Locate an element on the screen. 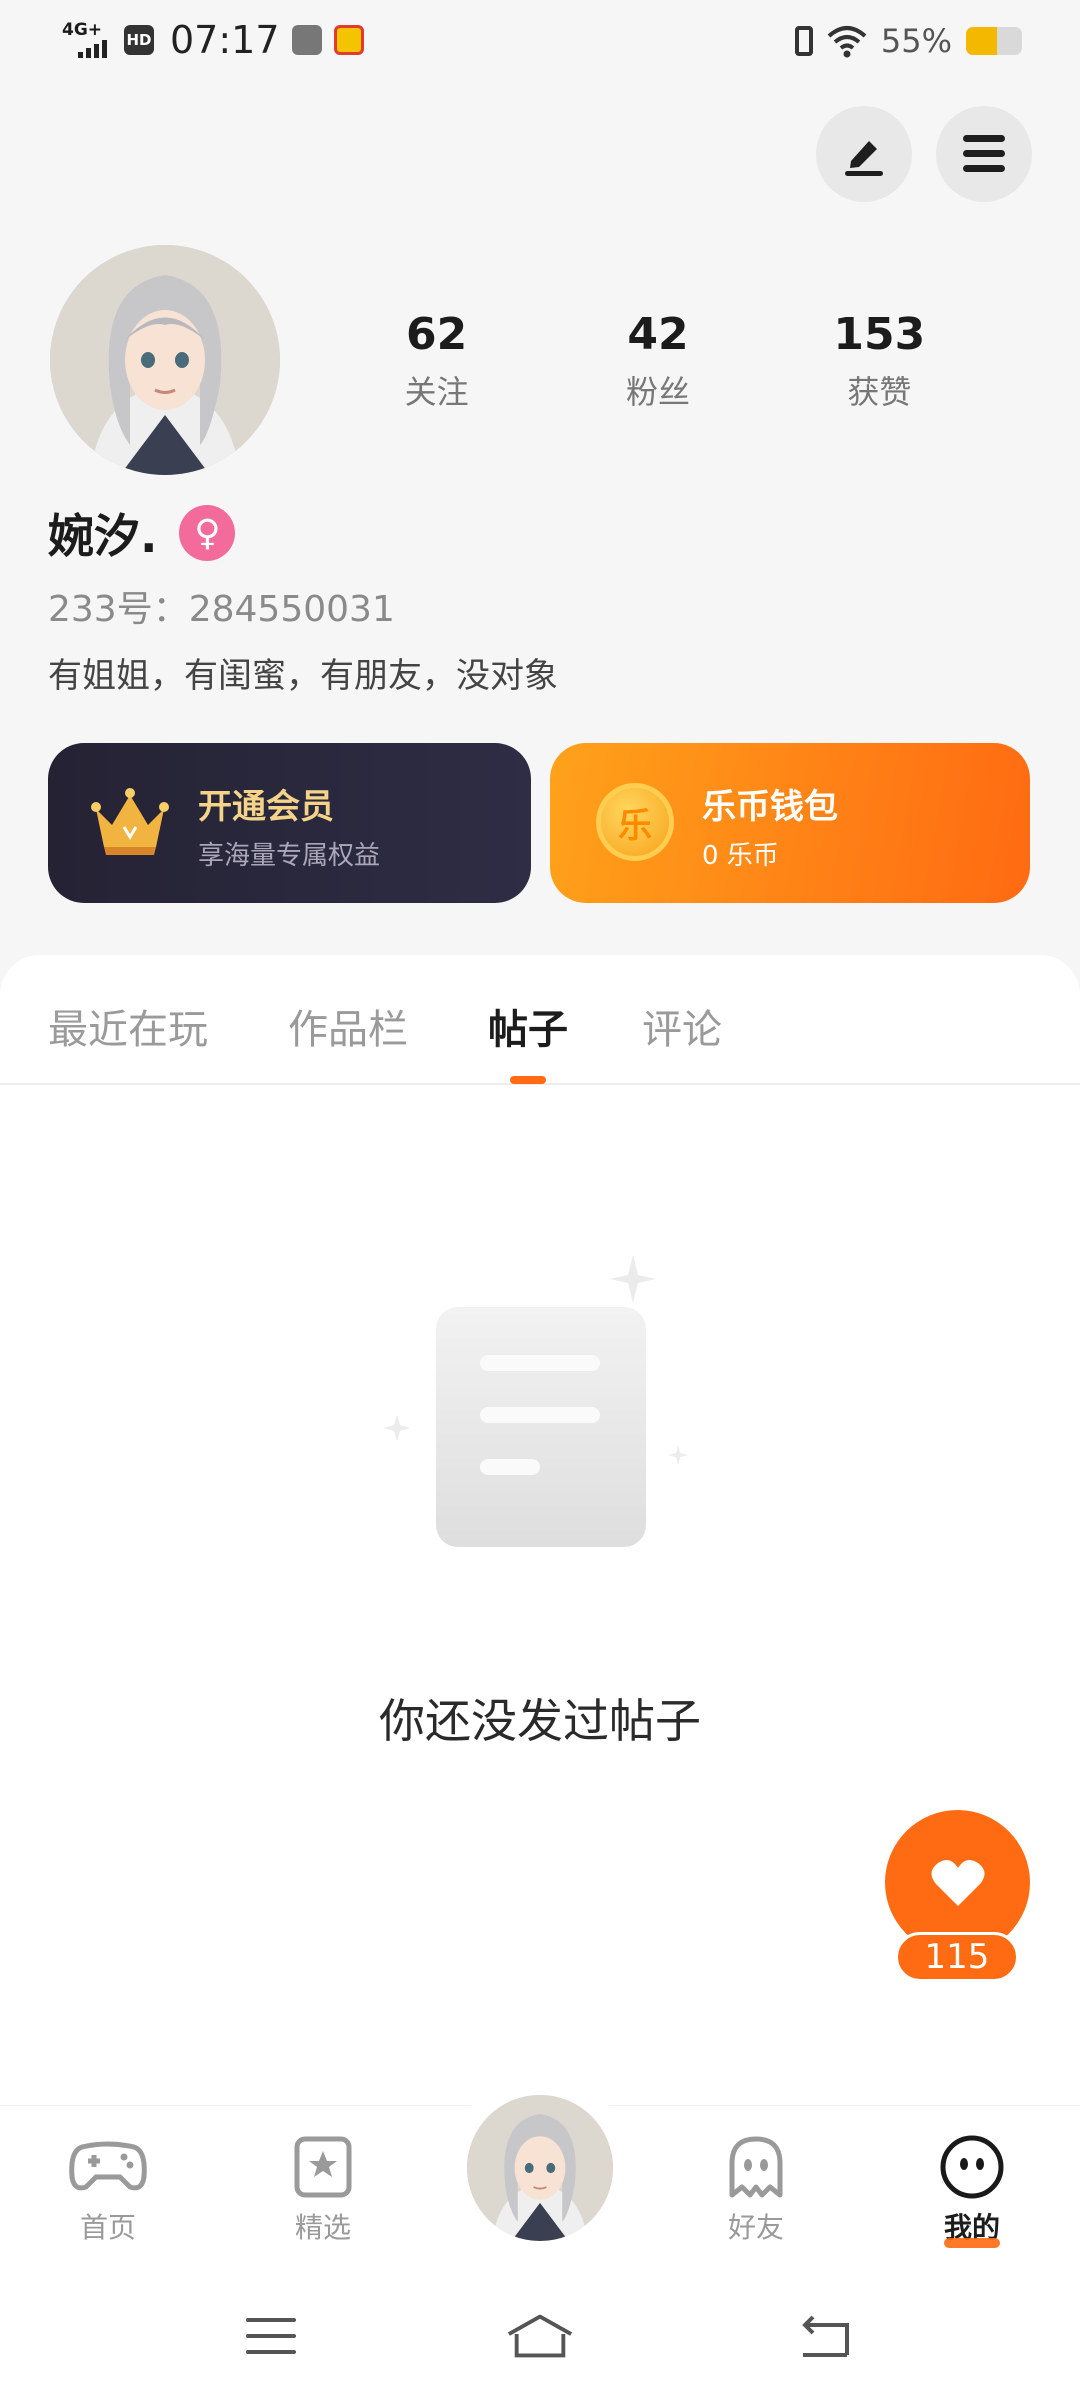  nav-item-me: 我的 is located at coordinates (972, 2191).